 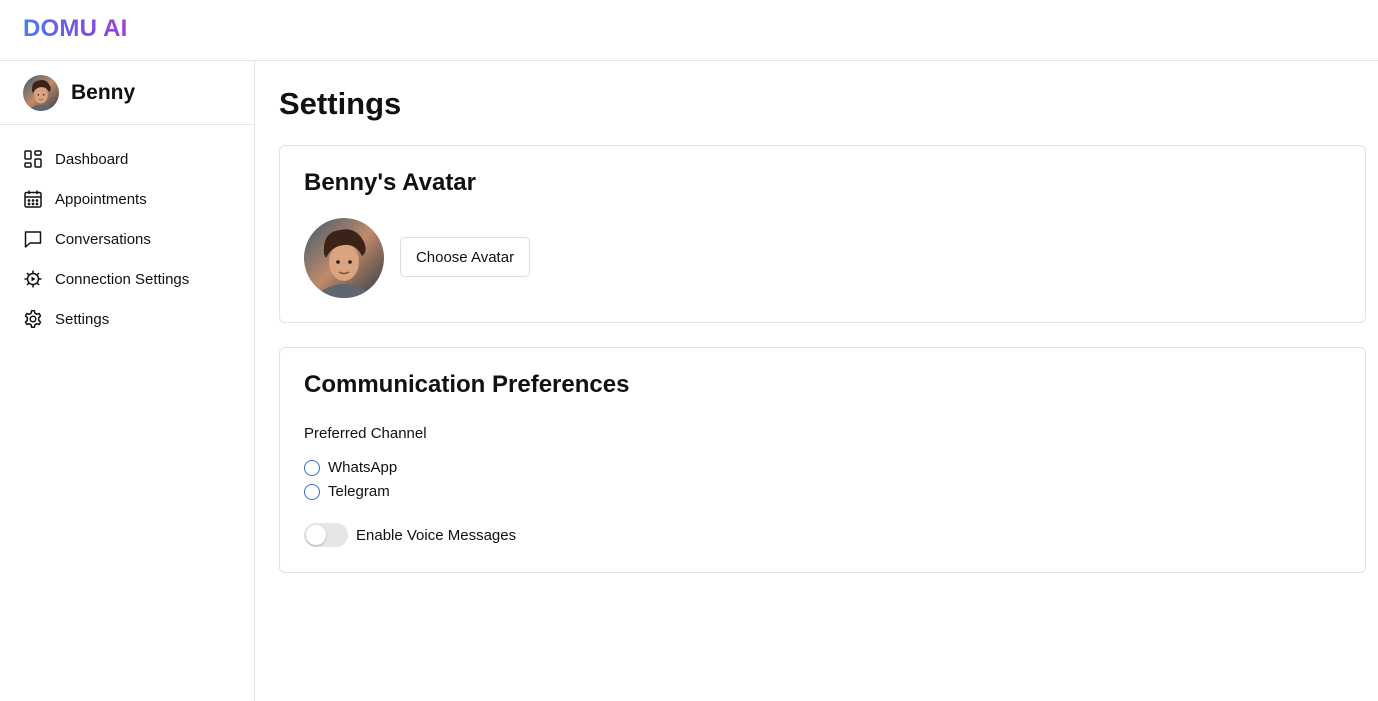 I want to click on sidebar-item-label: Connection Settings, so click(x=122, y=279).